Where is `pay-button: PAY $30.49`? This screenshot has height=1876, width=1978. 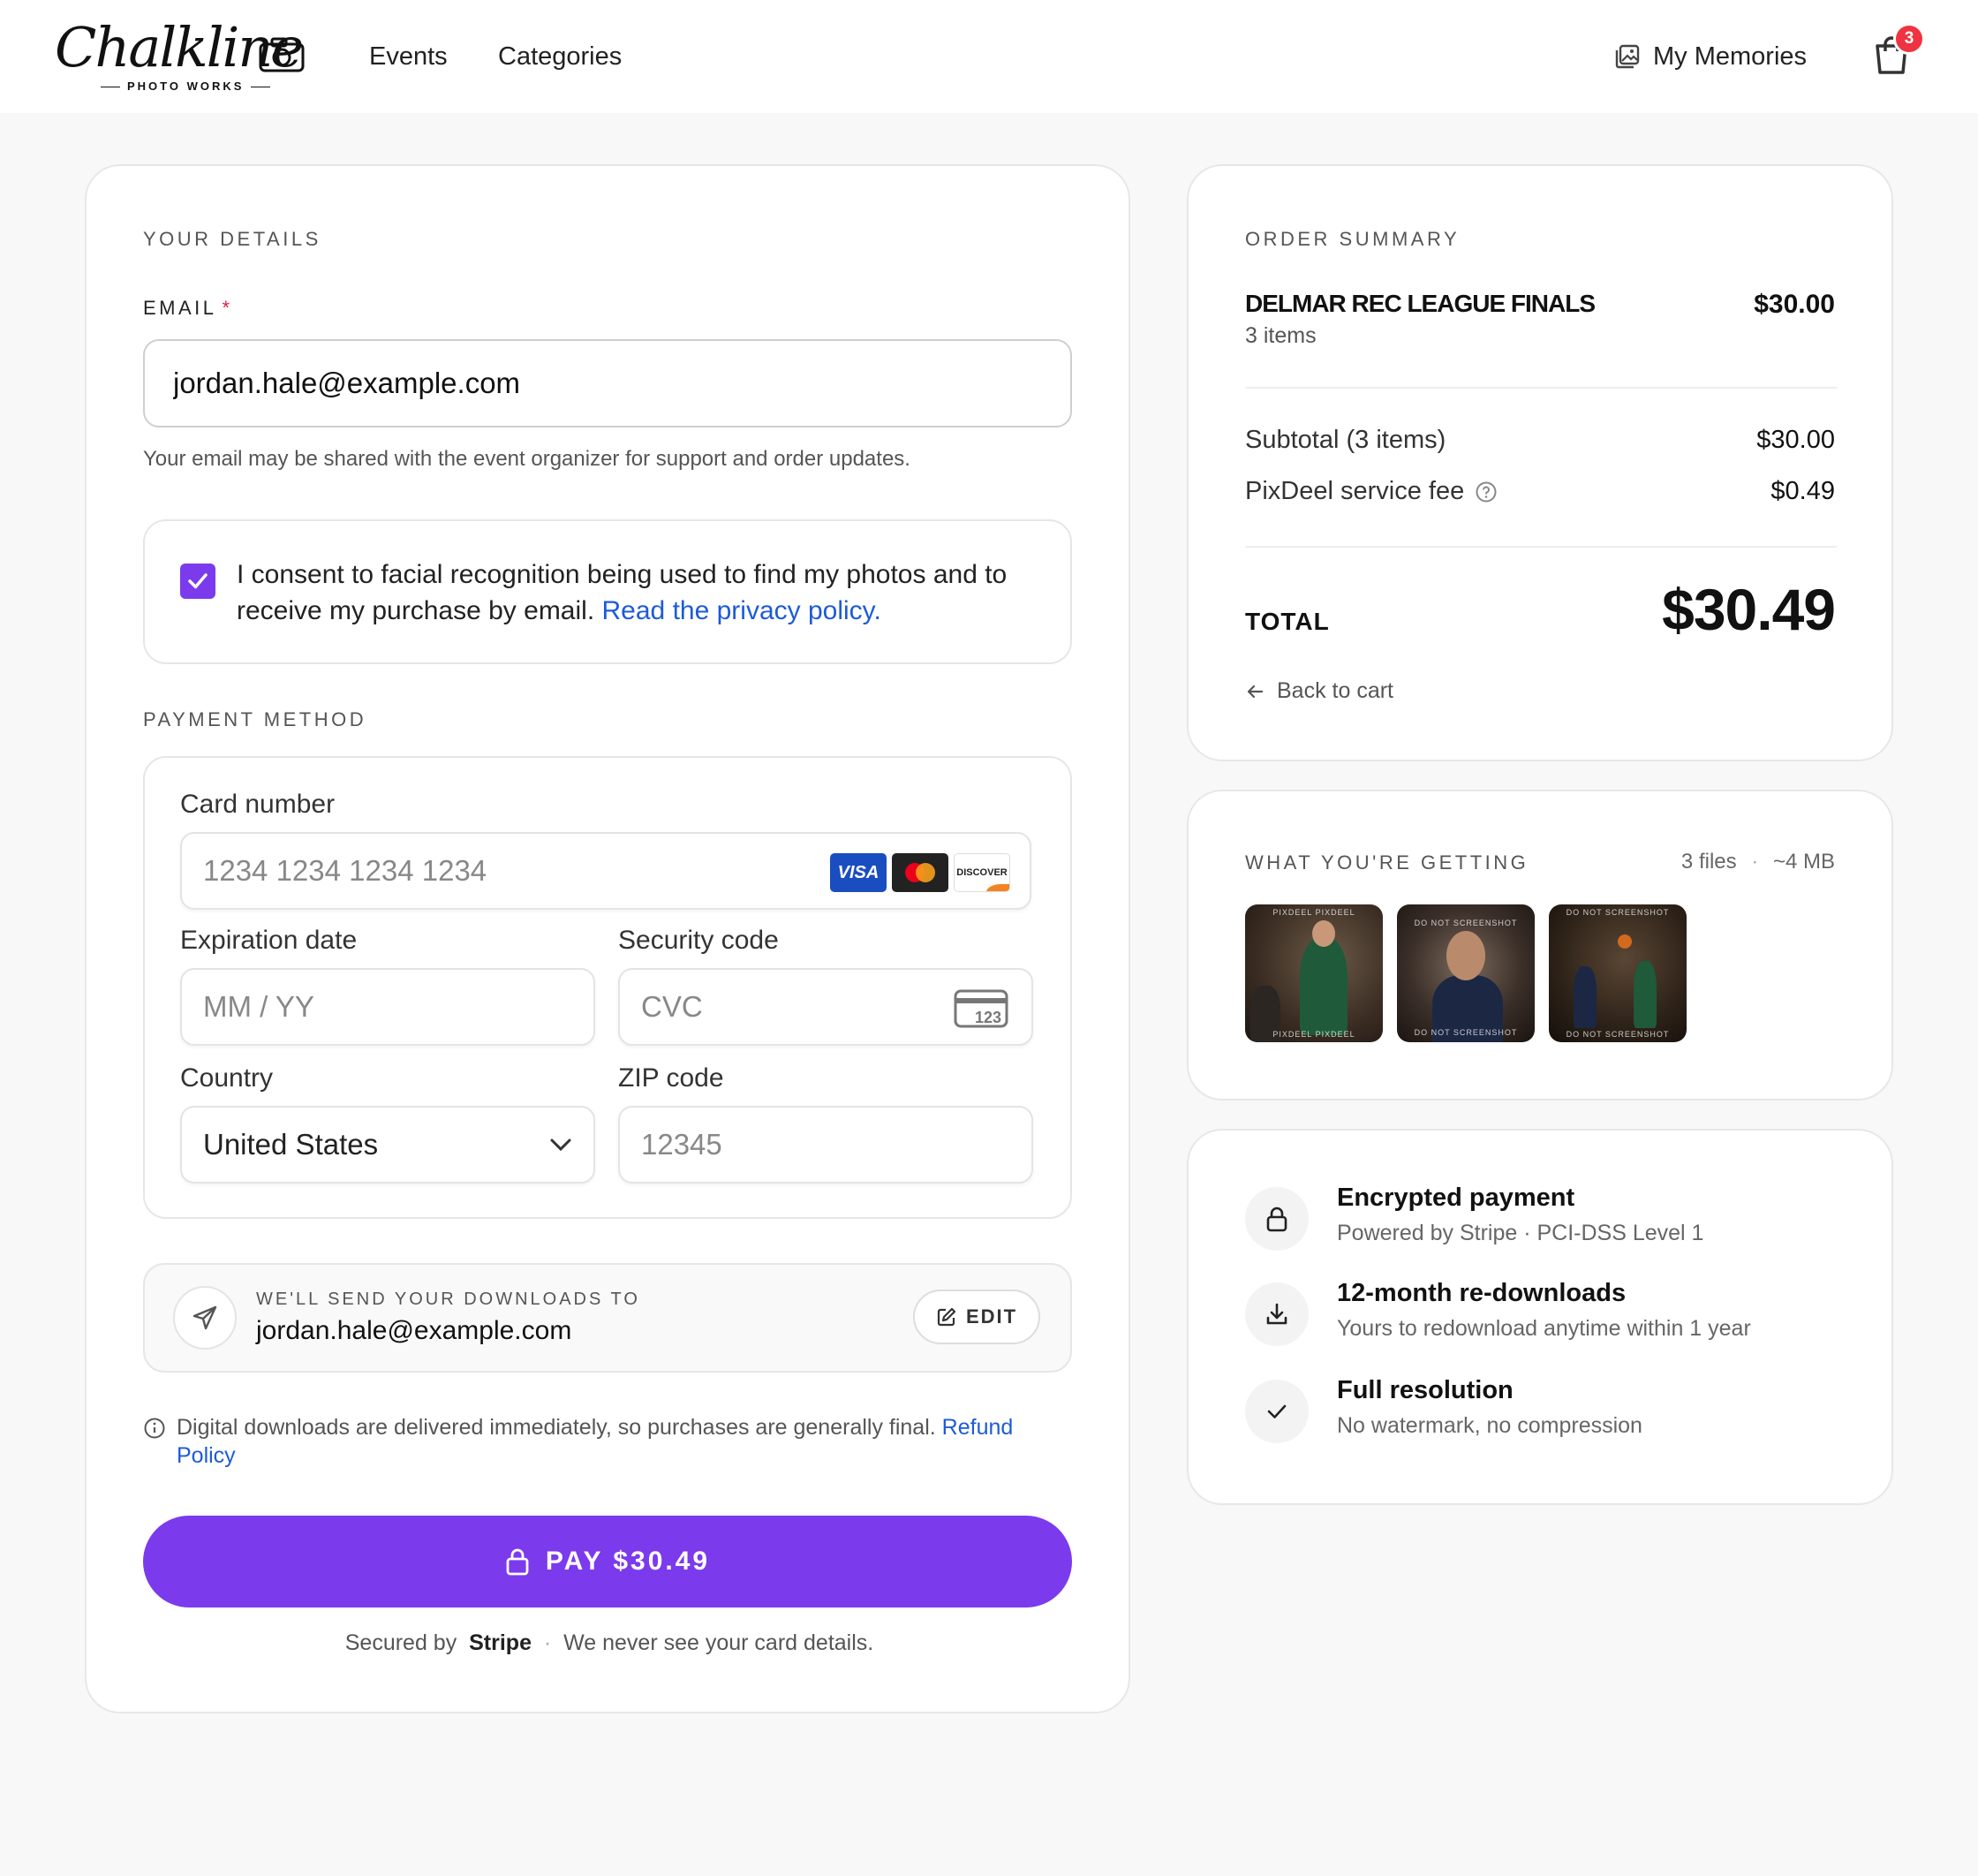 pay-button: PAY $30.49 is located at coordinates (607, 1561).